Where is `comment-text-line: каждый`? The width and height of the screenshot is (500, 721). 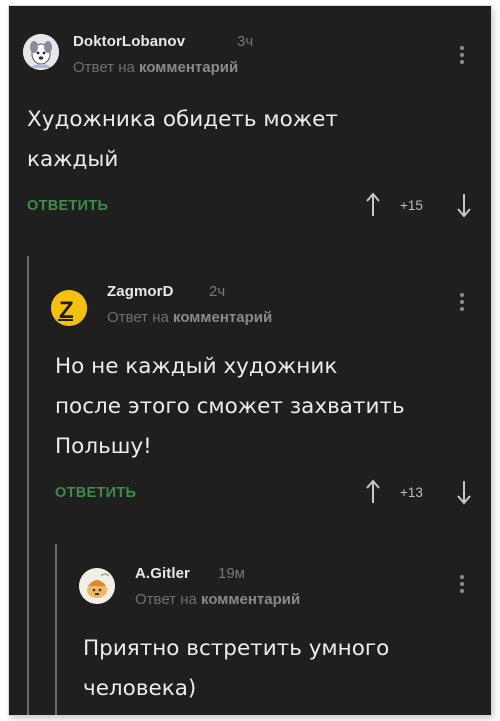
comment-text-line: каждый is located at coordinates (73, 159).